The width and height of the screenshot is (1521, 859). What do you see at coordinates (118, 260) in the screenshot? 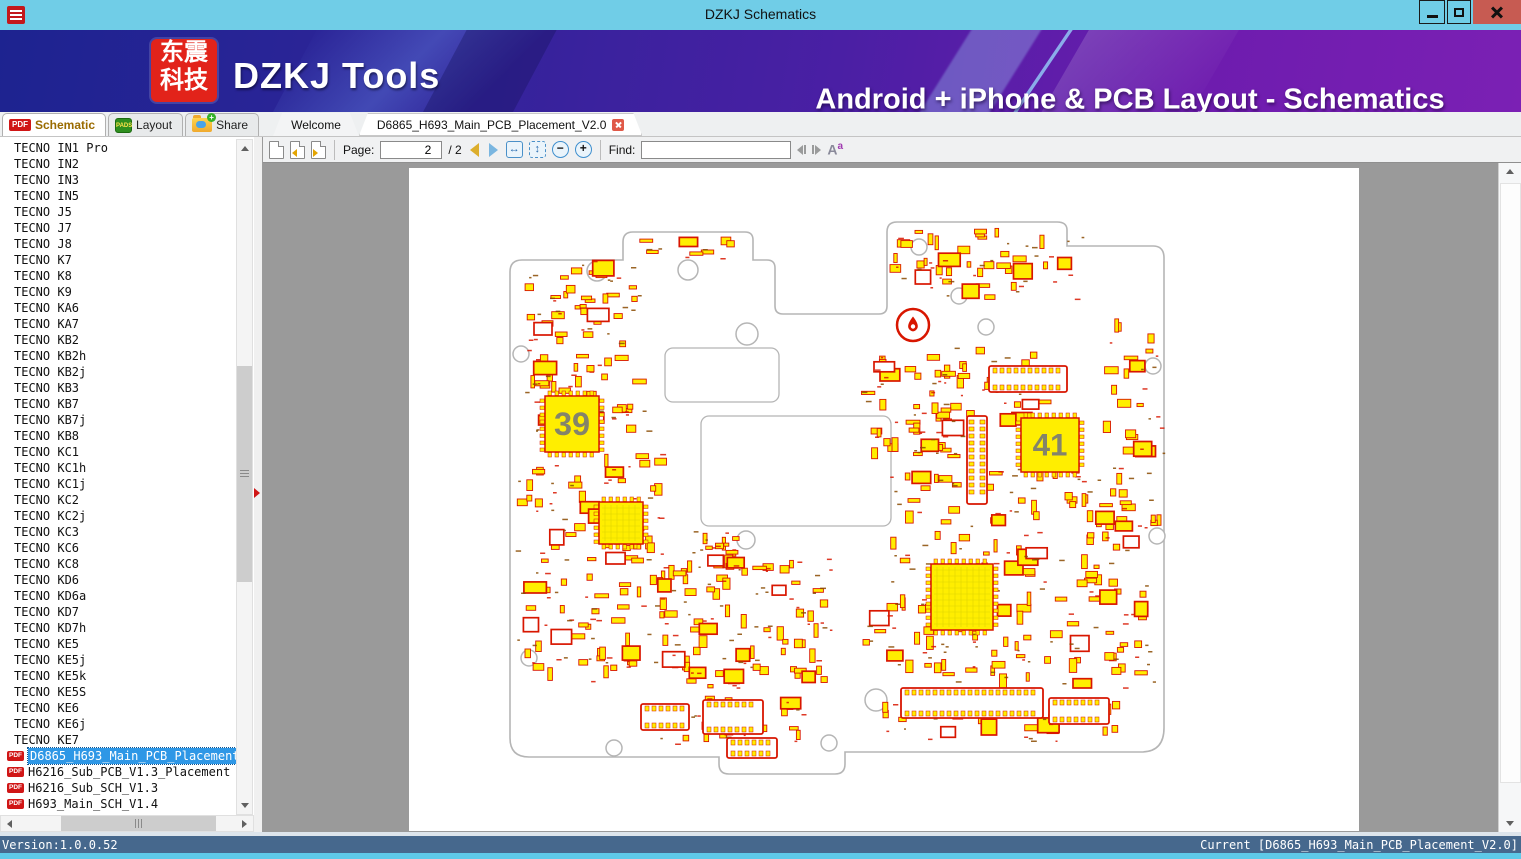
I see `sidebar-item: TECNO K7` at bounding box center [118, 260].